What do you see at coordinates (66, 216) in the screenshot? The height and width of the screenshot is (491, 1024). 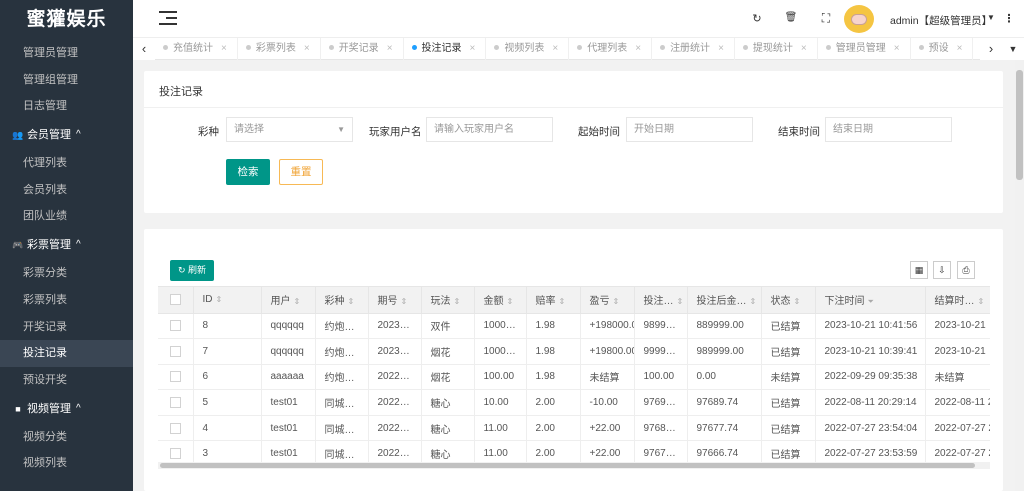 I see `sidebar-item: 团队业绩` at bounding box center [66, 216].